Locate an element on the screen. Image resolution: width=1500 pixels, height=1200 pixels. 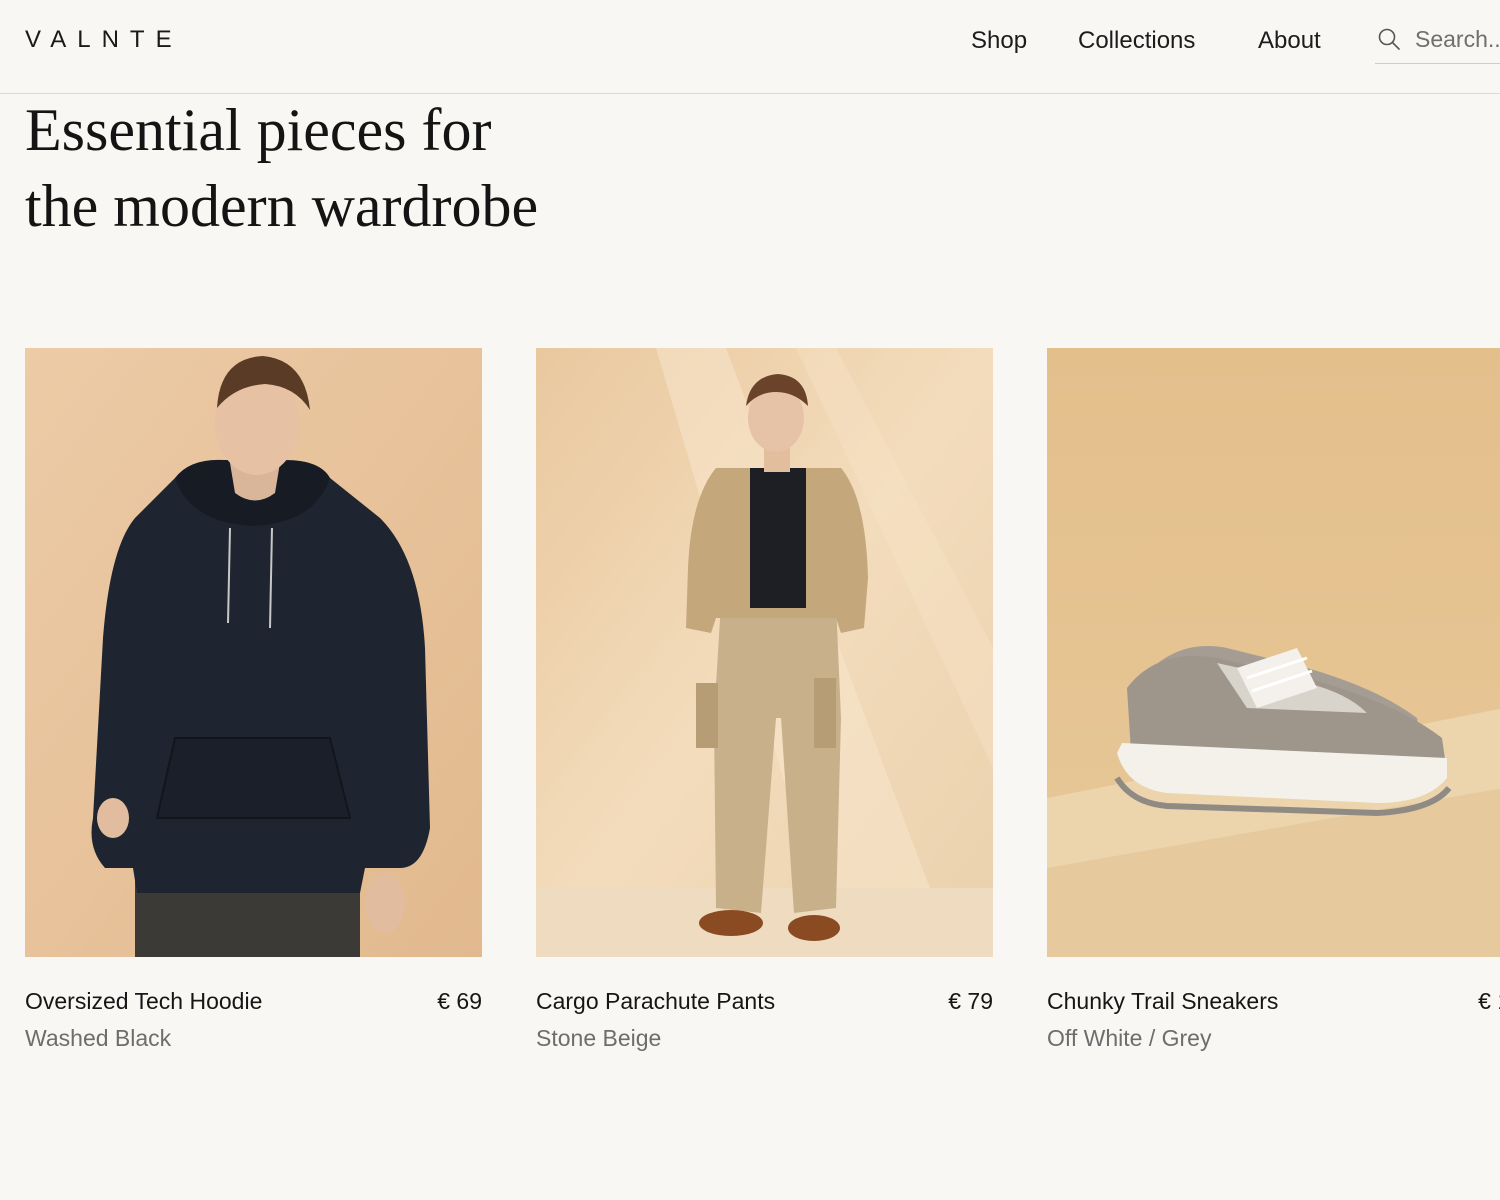
product-price: € 119 is located at coordinates (1489, 1001).